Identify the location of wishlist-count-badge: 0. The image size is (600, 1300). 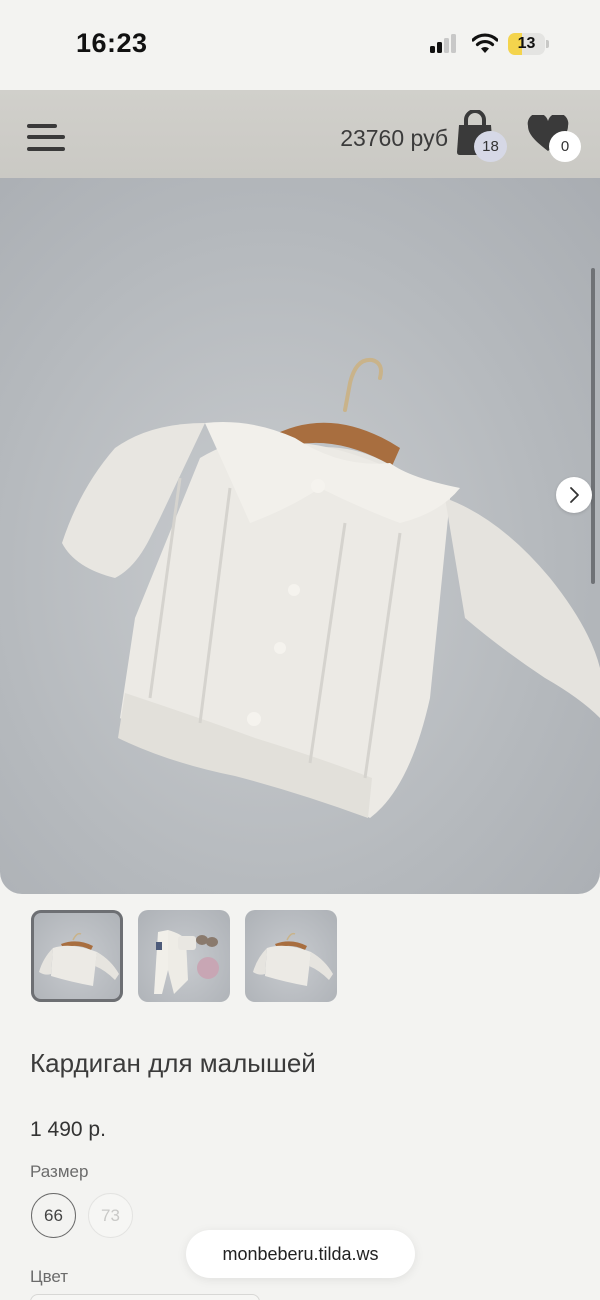
(565, 146).